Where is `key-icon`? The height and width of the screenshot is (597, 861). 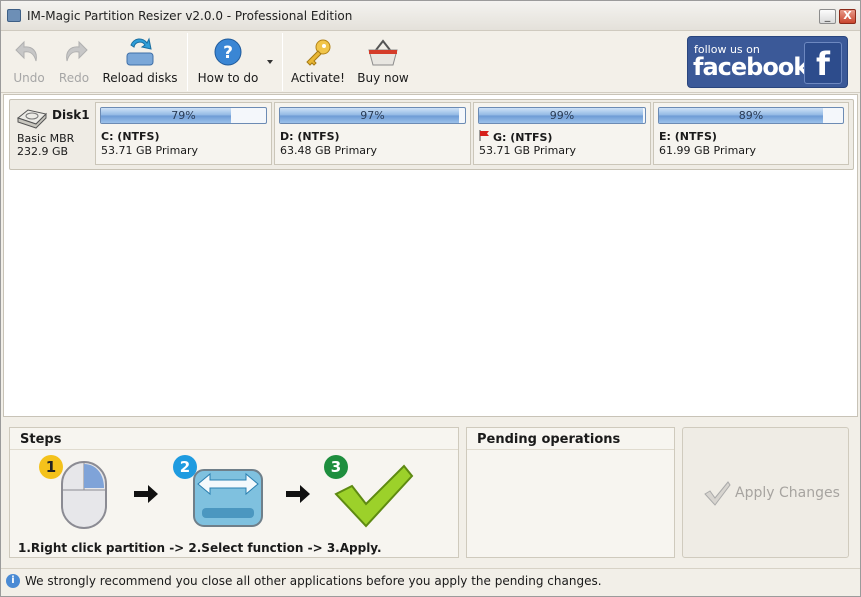 key-icon is located at coordinates (318, 52).